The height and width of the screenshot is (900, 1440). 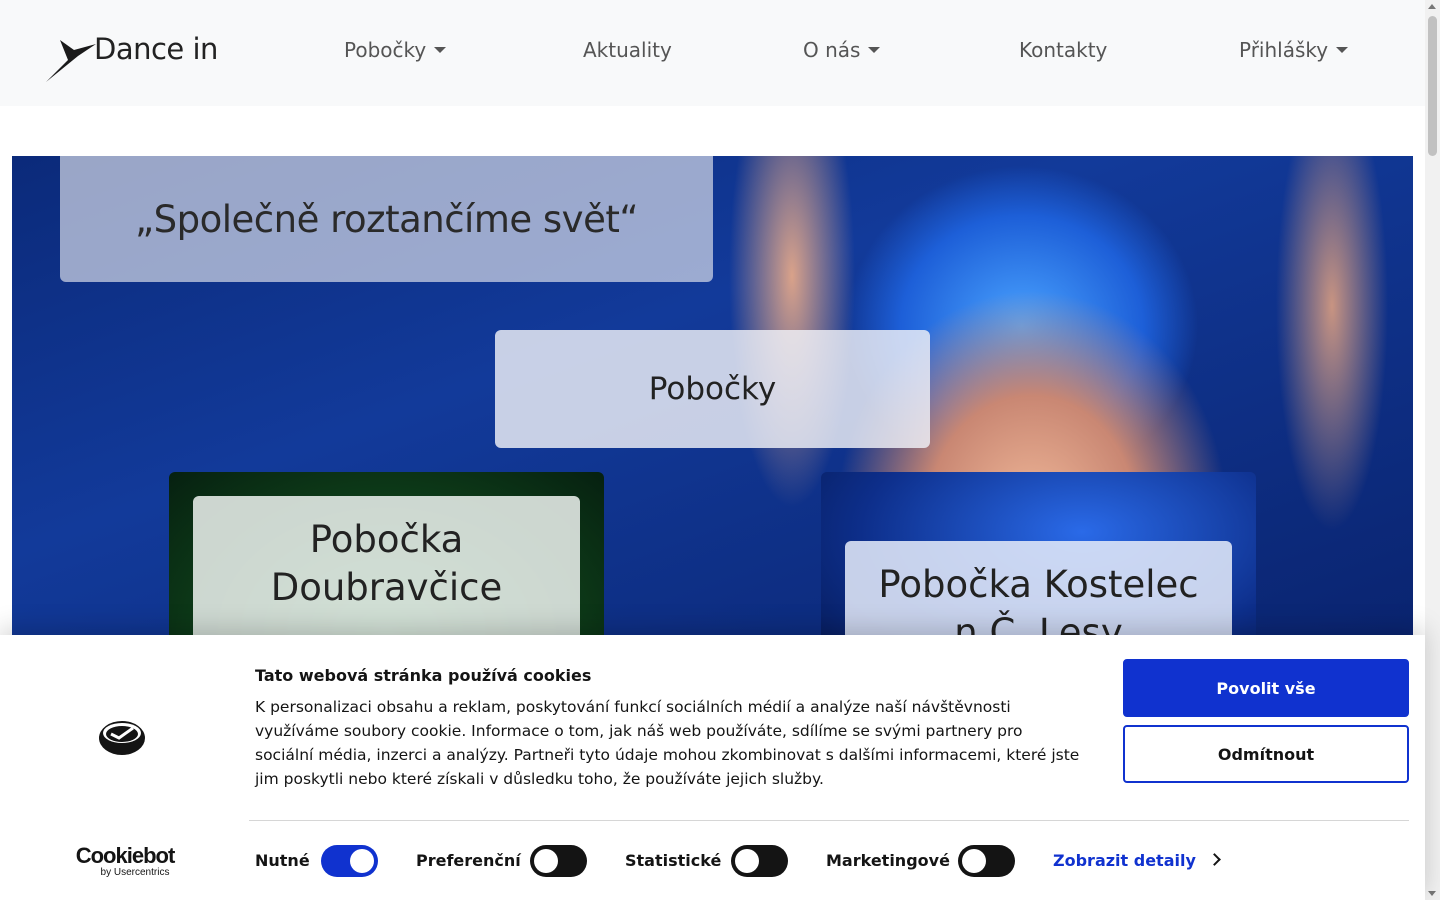 I want to click on toggle-necessary, so click(x=349, y=861).